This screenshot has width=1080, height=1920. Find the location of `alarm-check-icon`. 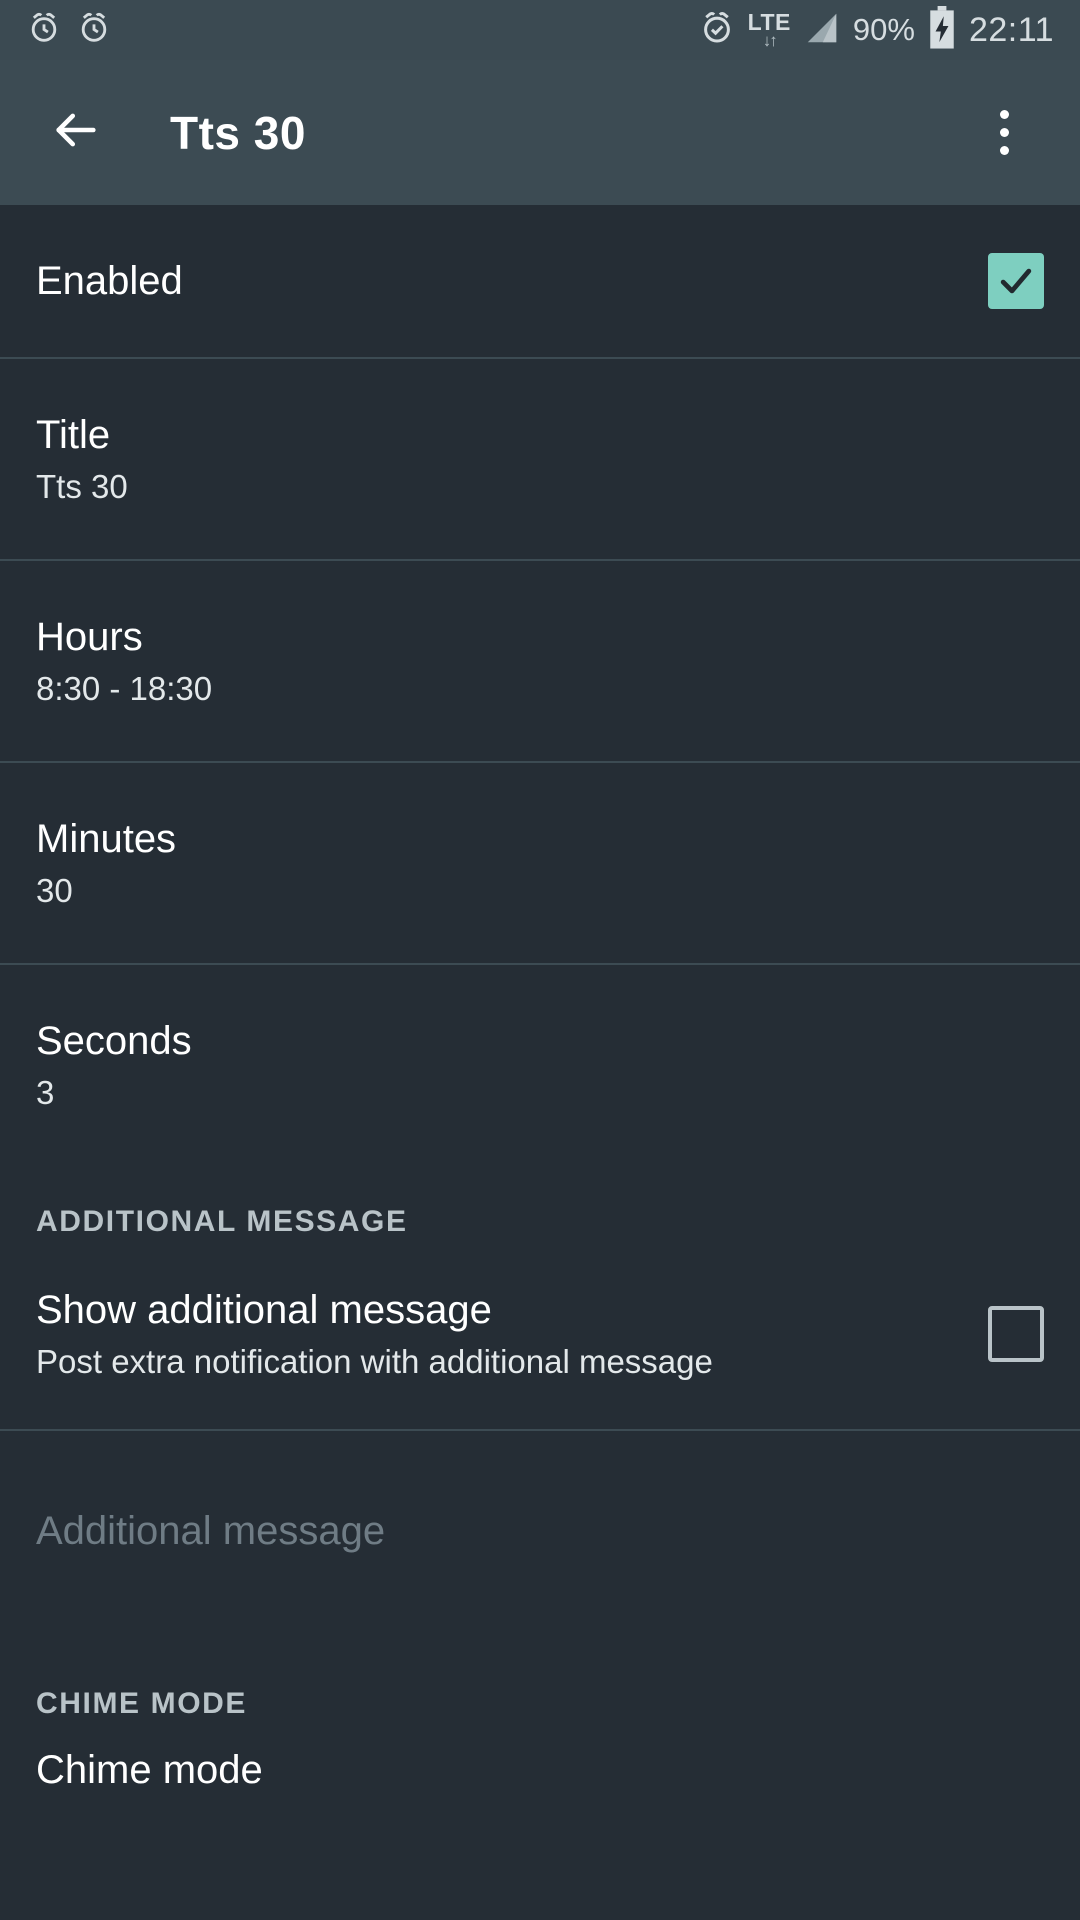

alarm-check-icon is located at coordinates (717, 30).